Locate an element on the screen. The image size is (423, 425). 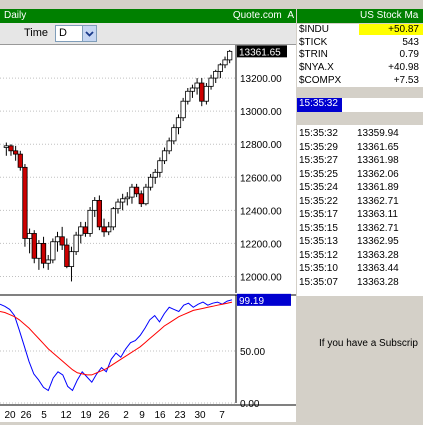
tick-price: 13361.98 is located at coordinates (378, 160).